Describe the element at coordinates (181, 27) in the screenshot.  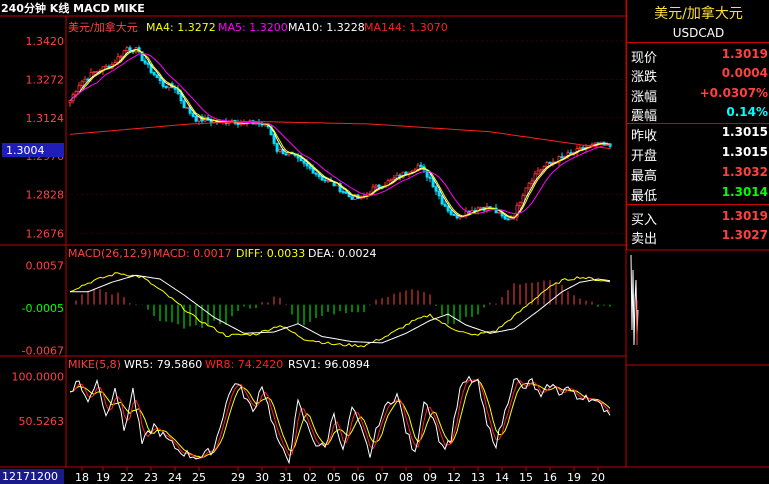
I see `ma4-value: MA4: 1.3272` at that location.